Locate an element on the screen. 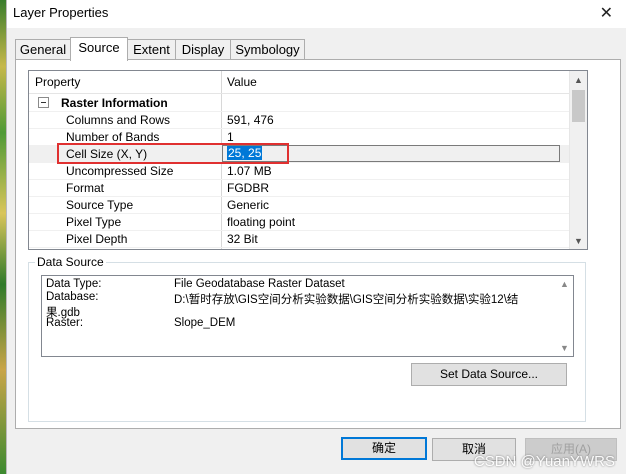 The width and height of the screenshot is (626, 474). data-source-legend: Data Source is located at coordinates (70, 262).